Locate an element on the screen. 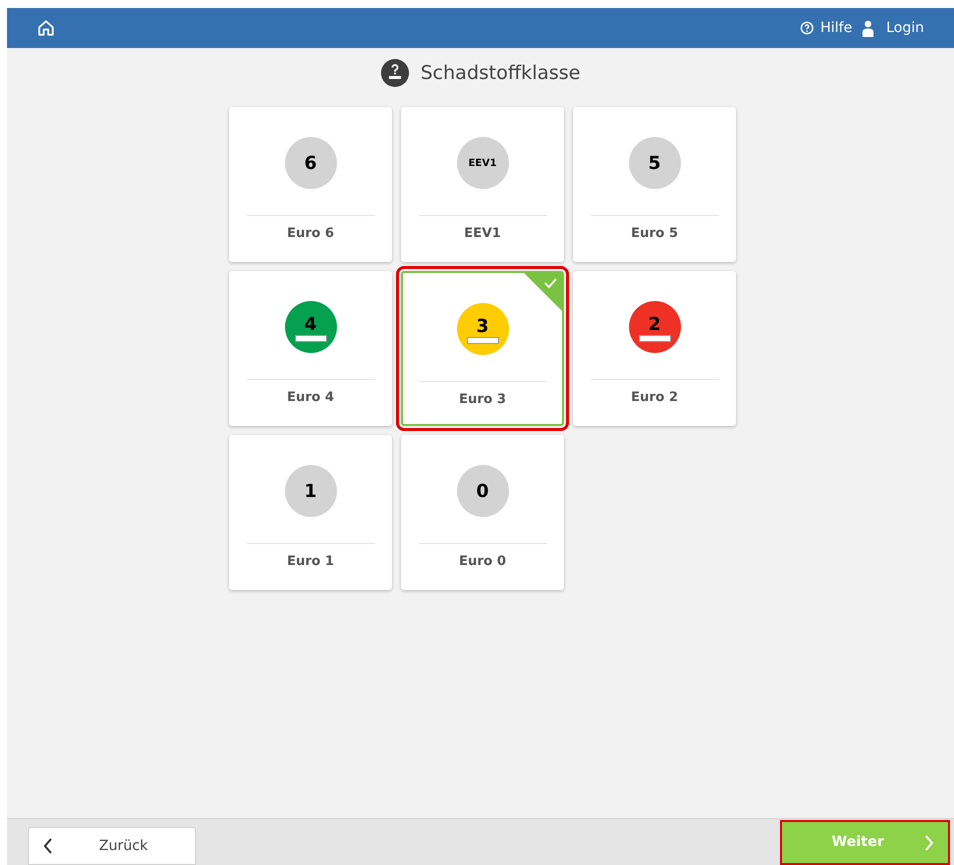 This screenshot has width=954, height=865. back-button: Zurück is located at coordinates (112, 846).